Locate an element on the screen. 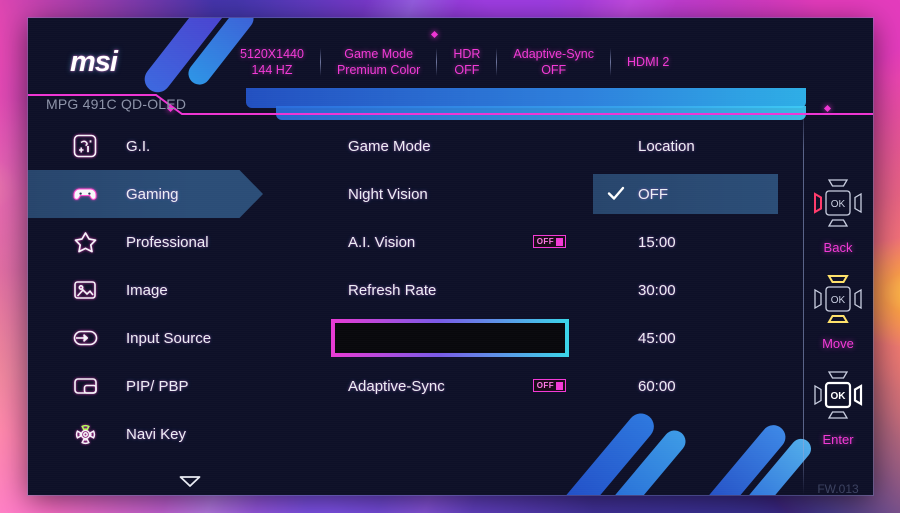 This screenshot has height=513, width=900. firmware-version: FW.013 is located at coordinates (838, 488).